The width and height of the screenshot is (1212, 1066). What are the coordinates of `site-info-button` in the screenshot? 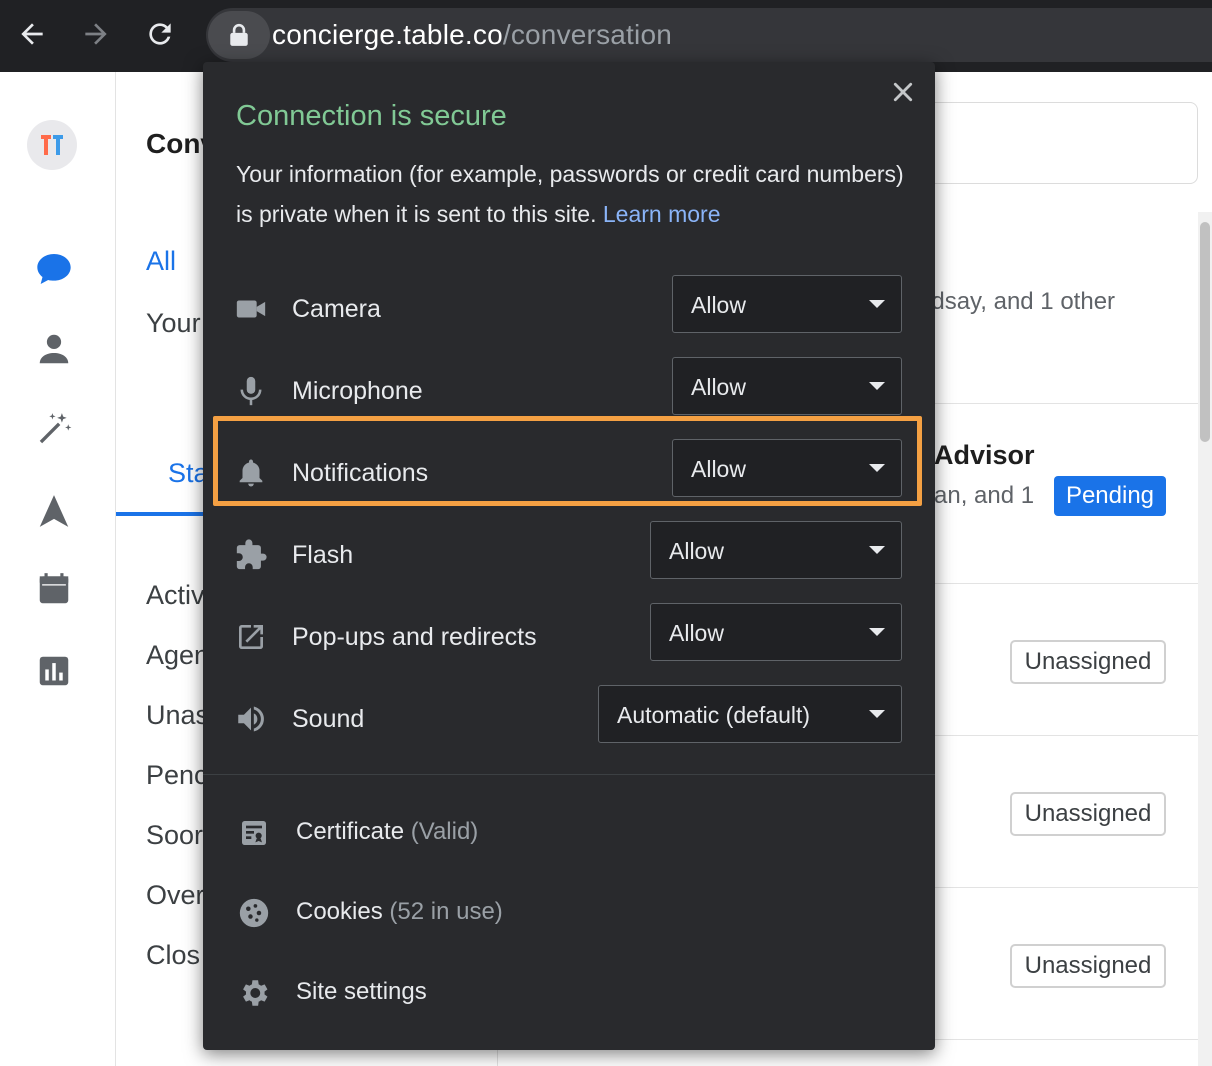 It's located at (239, 35).